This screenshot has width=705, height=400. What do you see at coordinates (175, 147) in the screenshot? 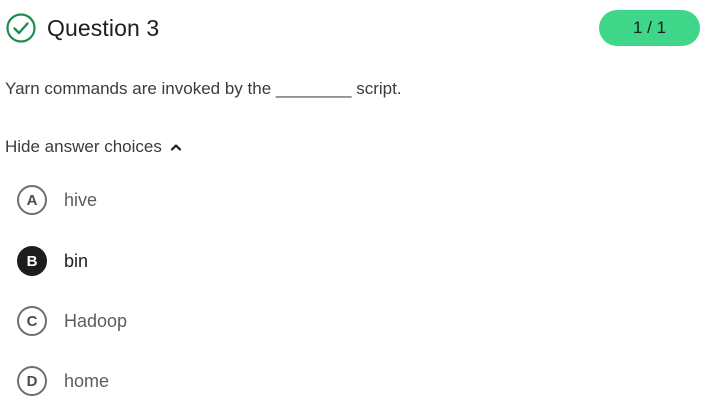
I see `chevron-up-icon` at bounding box center [175, 147].